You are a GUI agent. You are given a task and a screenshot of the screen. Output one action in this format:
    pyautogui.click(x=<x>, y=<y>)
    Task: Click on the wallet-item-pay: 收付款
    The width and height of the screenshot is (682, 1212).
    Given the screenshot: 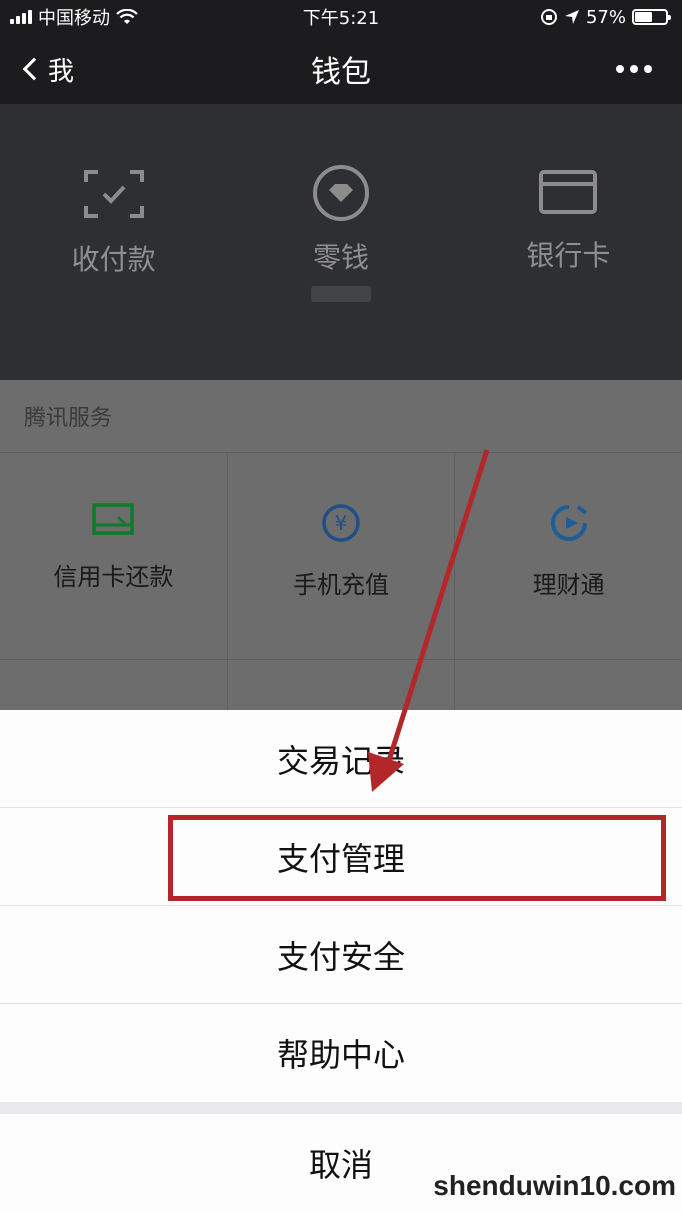 What is the action you would take?
    pyautogui.click(x=113, y=242)
    